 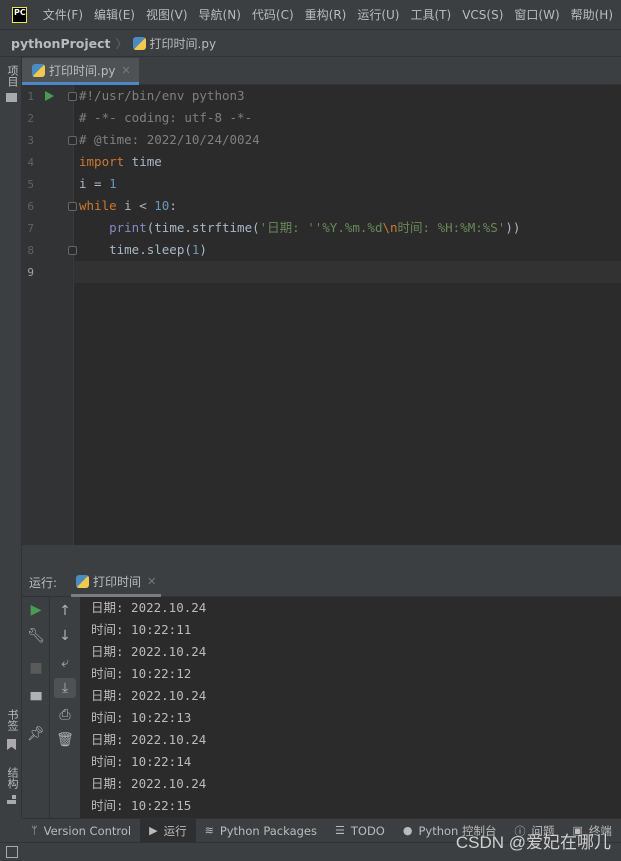 What do you see at coordinates (36, 734) in the screenshot?
I see `pin-icon: 📌︎` at bounding box center [36, 734].